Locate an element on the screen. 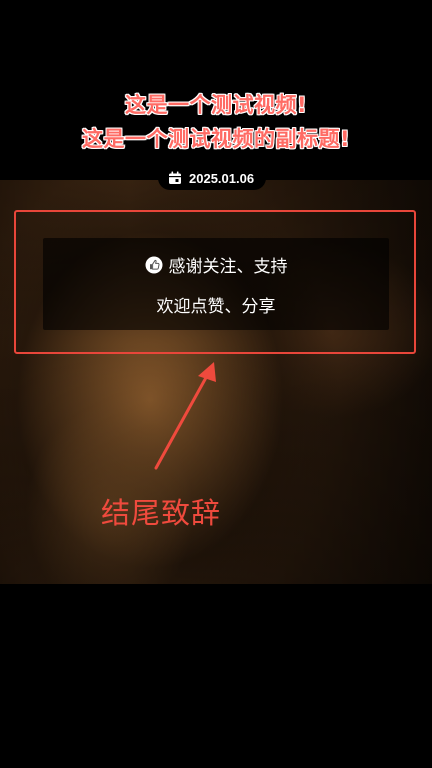 The image size is (432, 768). video-title: 这是一个测试视频! is located at coordinates (216, 105).